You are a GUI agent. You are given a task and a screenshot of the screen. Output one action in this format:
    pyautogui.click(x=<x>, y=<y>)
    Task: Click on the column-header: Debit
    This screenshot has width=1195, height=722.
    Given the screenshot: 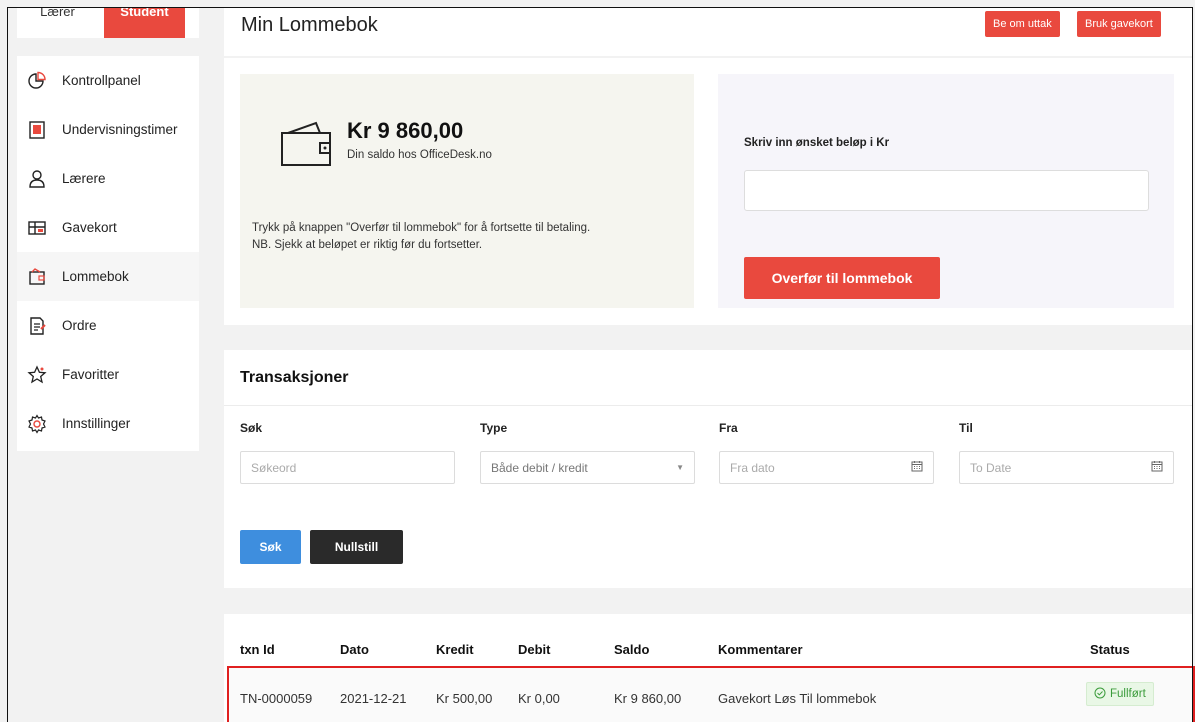 What is the action you would take?
    pyautogui.click(x=534, y=649)
    